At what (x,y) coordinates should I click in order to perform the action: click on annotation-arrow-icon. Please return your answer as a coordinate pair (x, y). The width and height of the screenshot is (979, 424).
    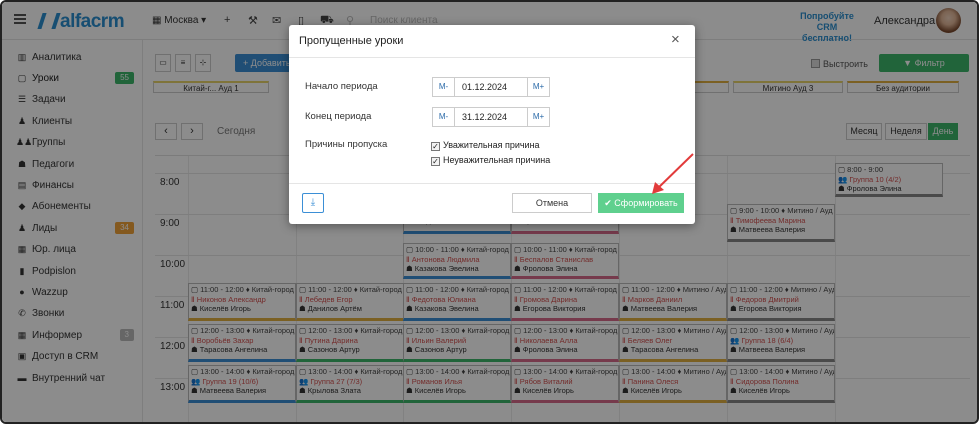
    Looking at the image, I should click on (673, 173).